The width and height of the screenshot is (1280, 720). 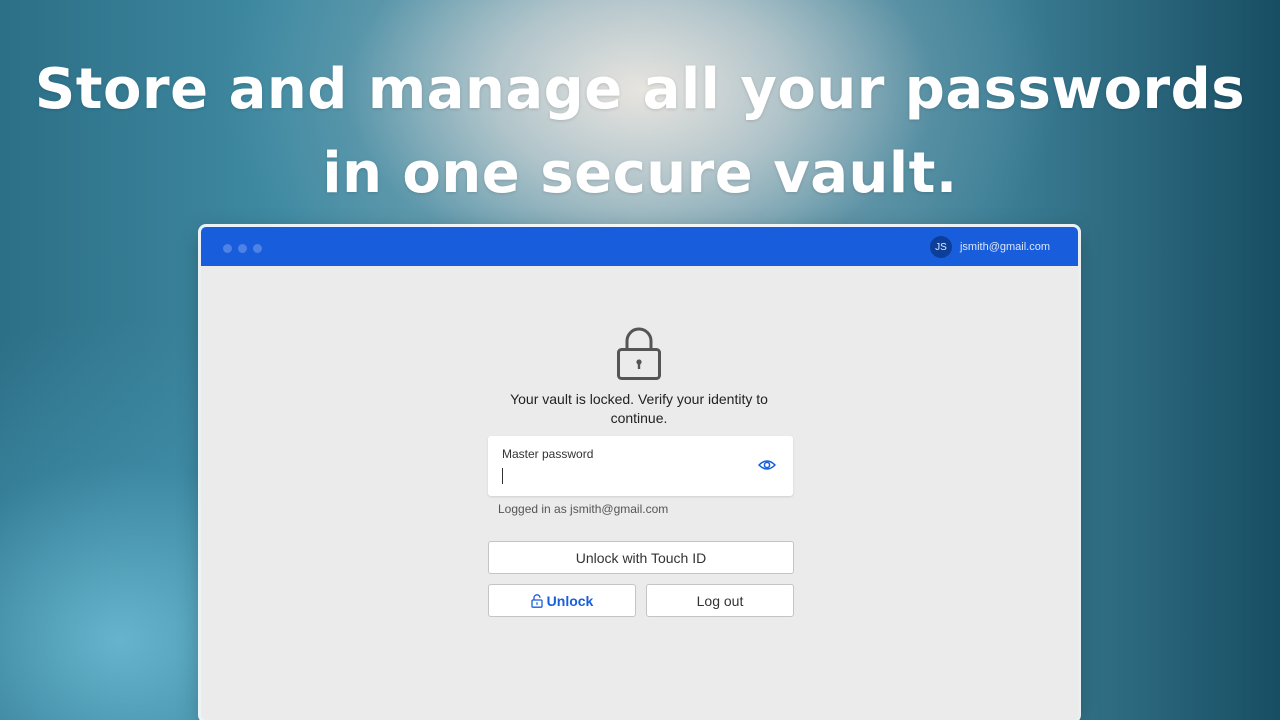 I want to click on unlock-touch-id-button: Unlock with Touch ID, so click(x=641, y=557).